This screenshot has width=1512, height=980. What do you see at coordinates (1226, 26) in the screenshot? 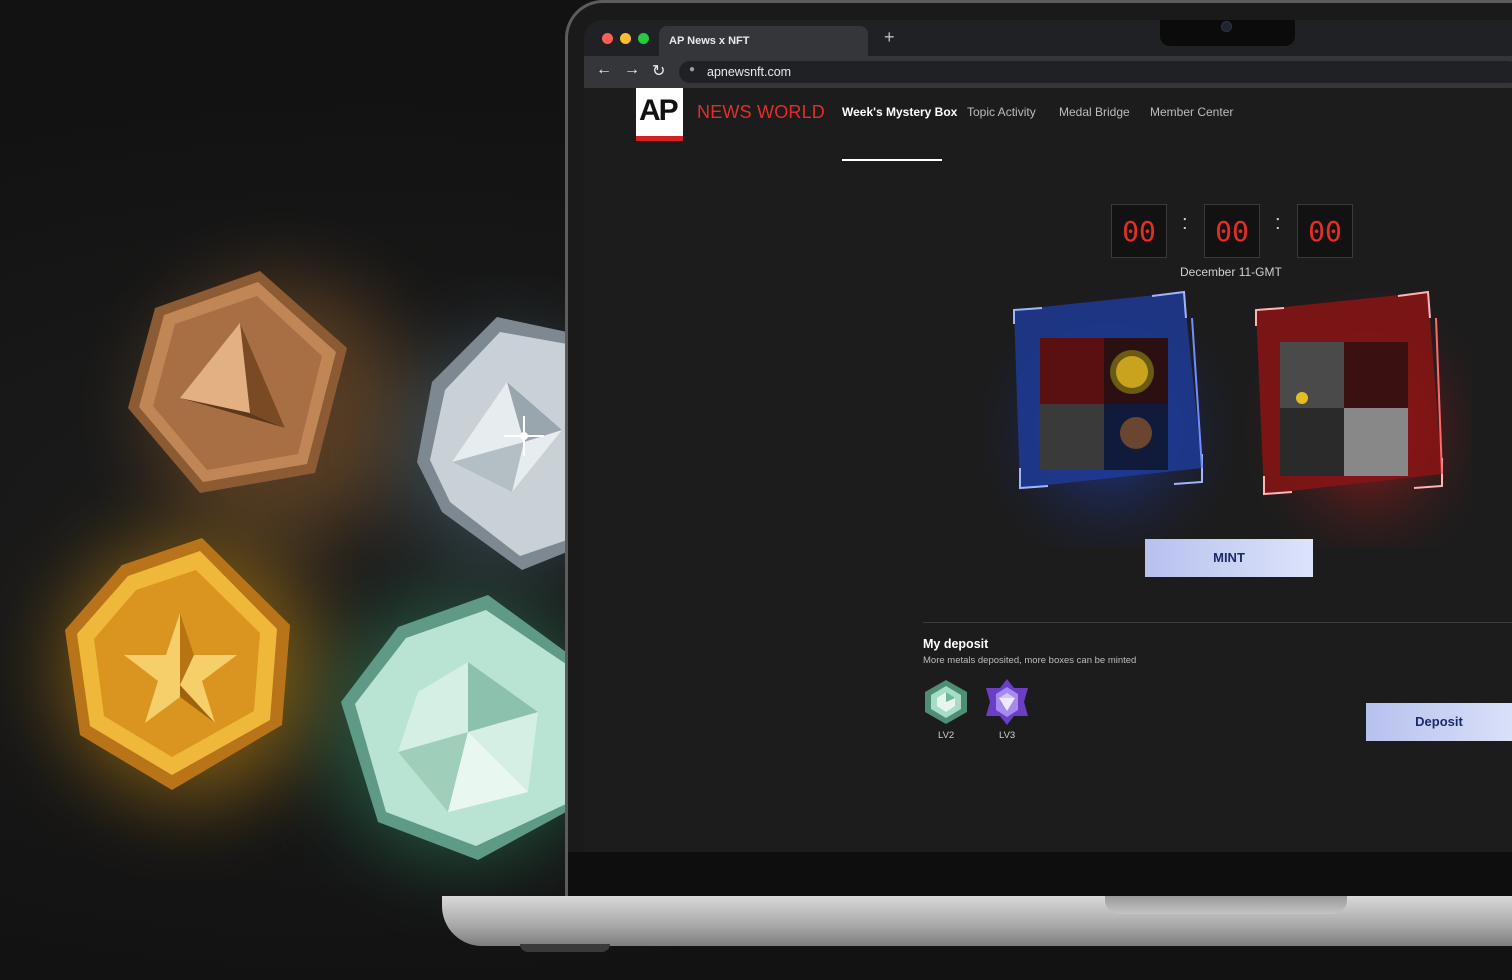
I see `camera-icon` at bounding box center [1226, 26].